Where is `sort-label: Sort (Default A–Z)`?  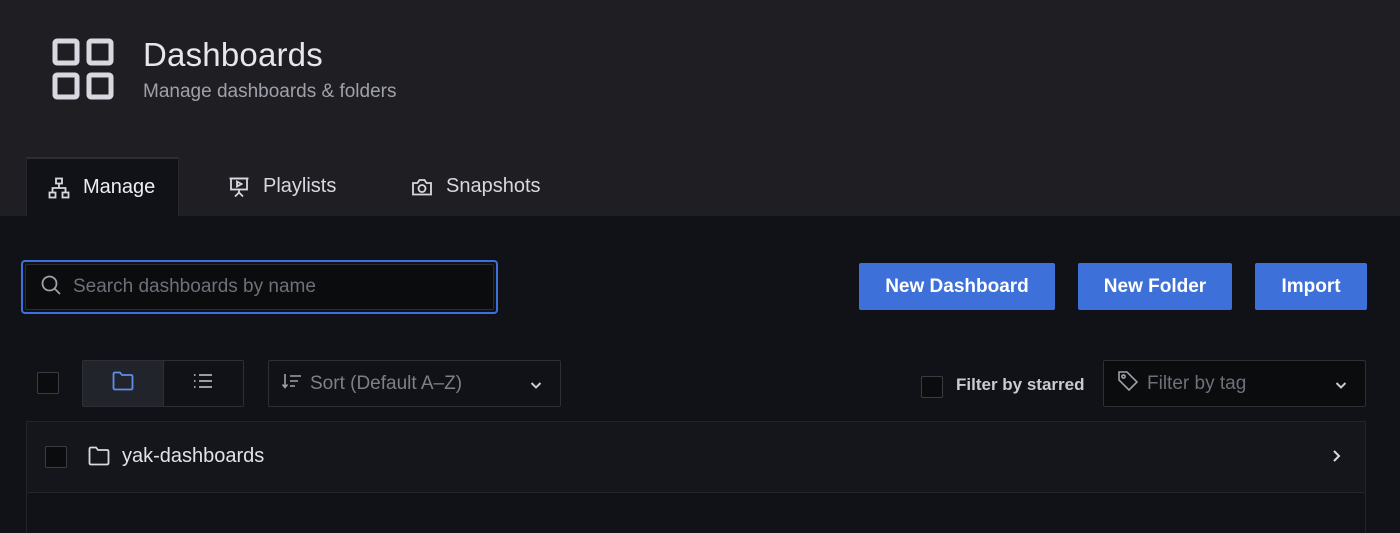
sort-label: Sort (Default A–Z) is located at coordinates (386, 383).